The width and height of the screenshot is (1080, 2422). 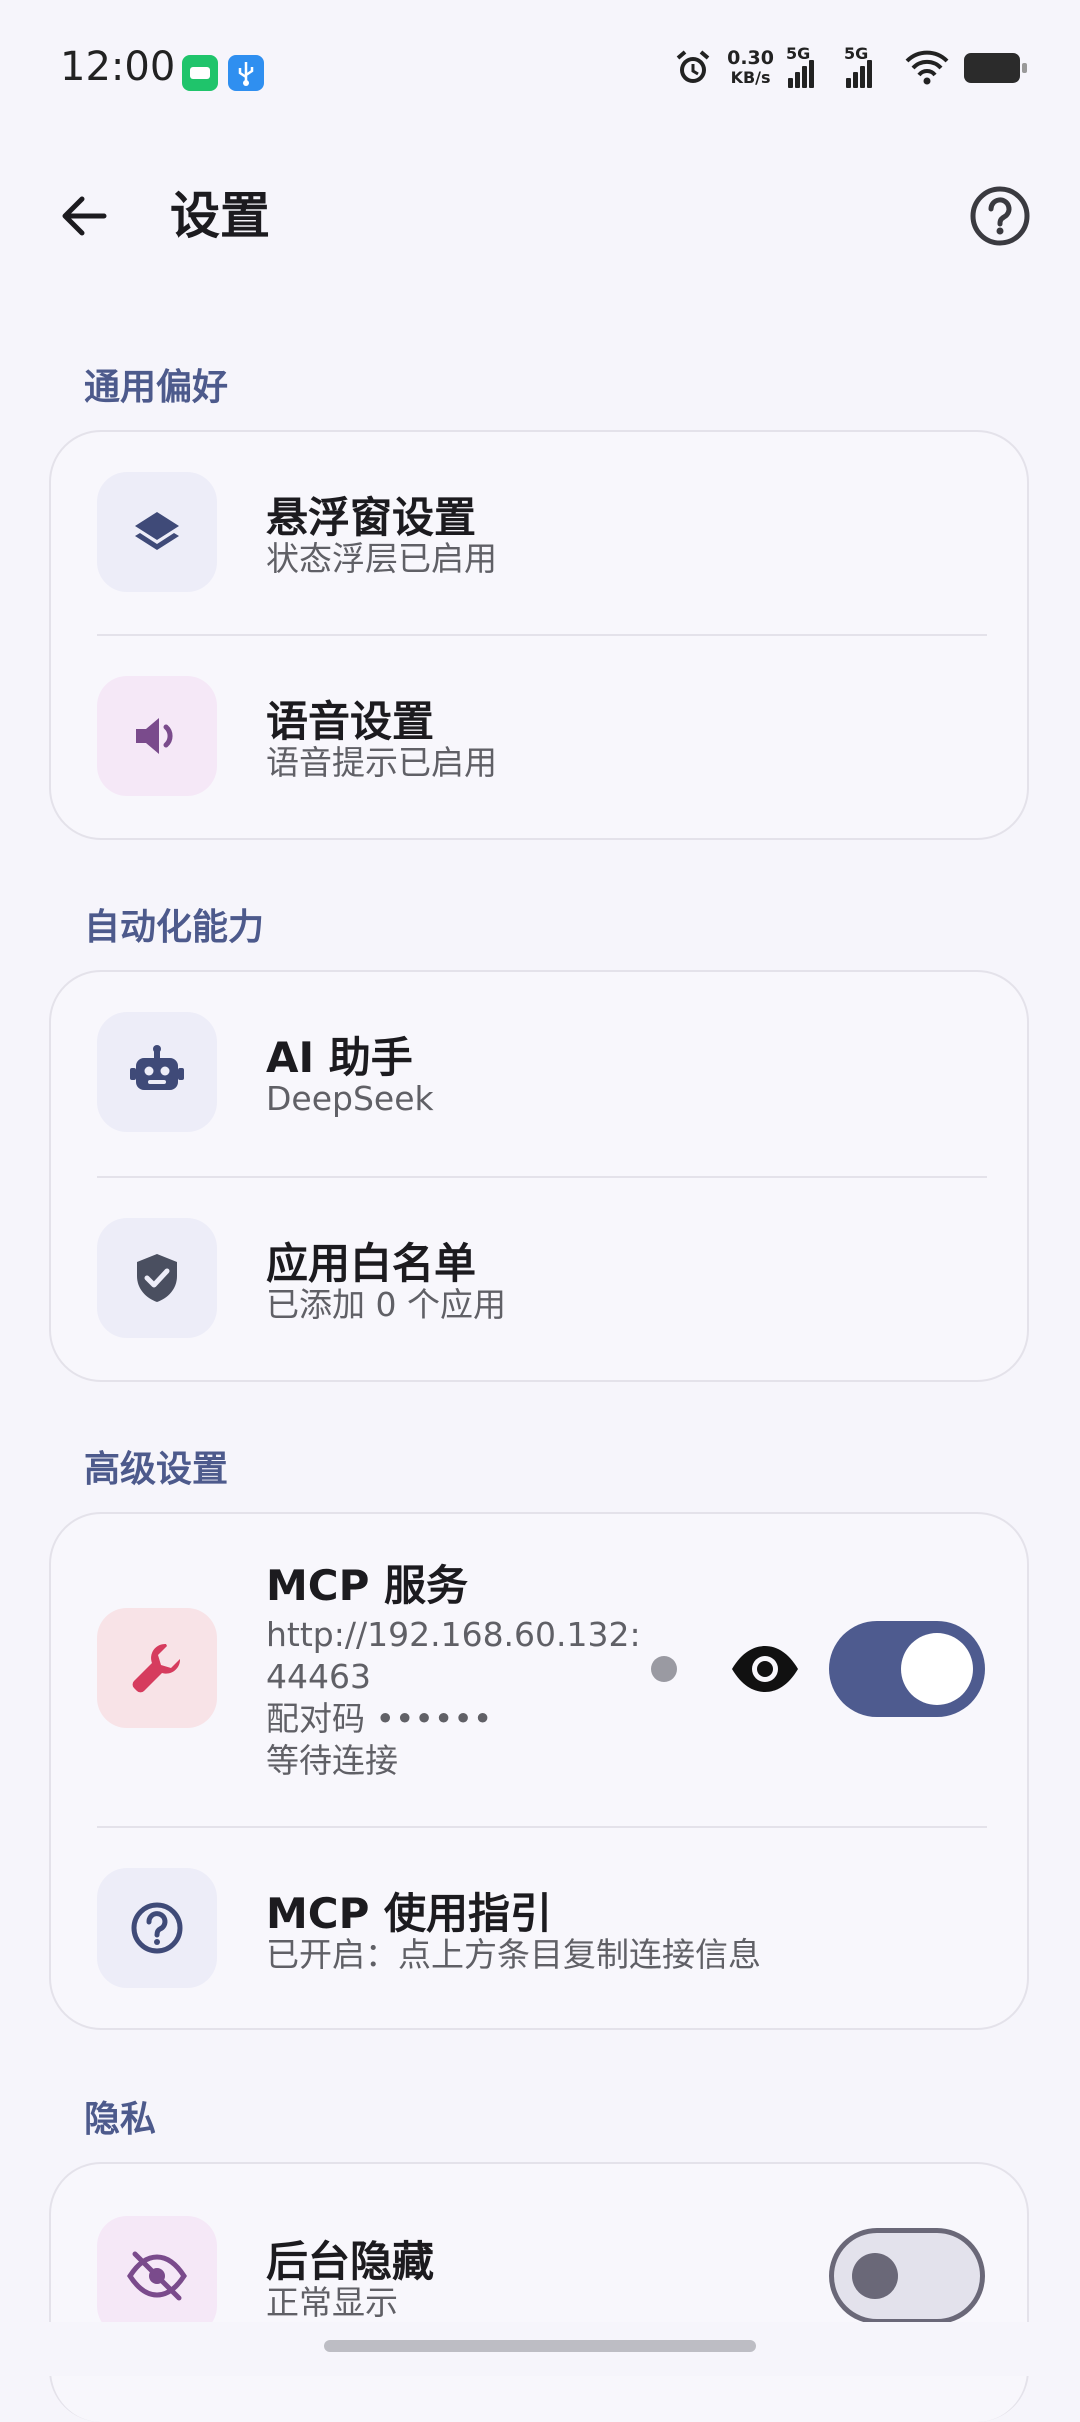 I want to click on home-indicator, so click(x=540, y=2346).